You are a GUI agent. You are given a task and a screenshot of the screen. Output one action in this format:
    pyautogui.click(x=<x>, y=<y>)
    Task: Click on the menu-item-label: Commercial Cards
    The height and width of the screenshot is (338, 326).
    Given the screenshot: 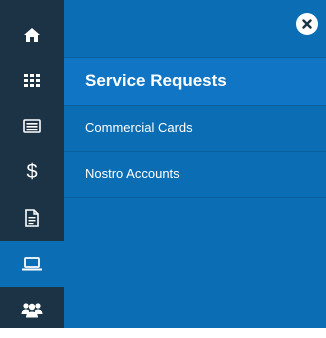 What is the action you would take?
    pyautogui.click(x=139, y=127)
    